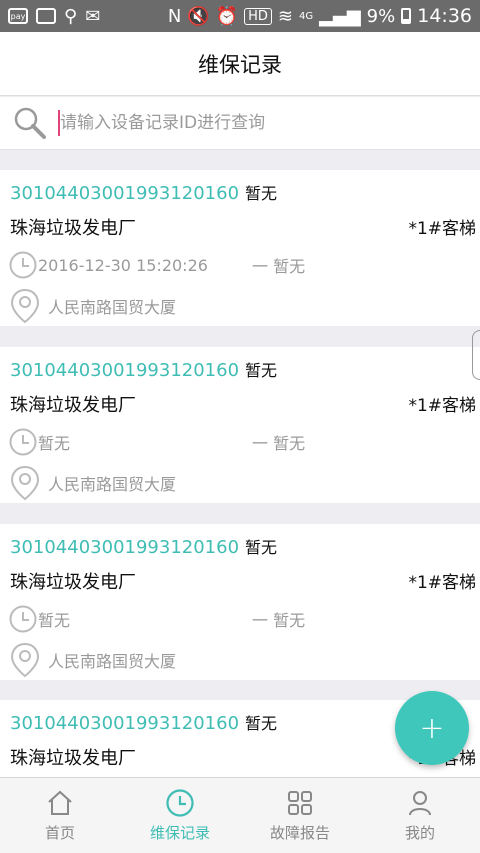 Image resolution: width=480 pixels, height=853 pixels. What do you see at coordinates (476, 355) in the screenshot?
I see `edge-handle` at bounding box center [476, 355].